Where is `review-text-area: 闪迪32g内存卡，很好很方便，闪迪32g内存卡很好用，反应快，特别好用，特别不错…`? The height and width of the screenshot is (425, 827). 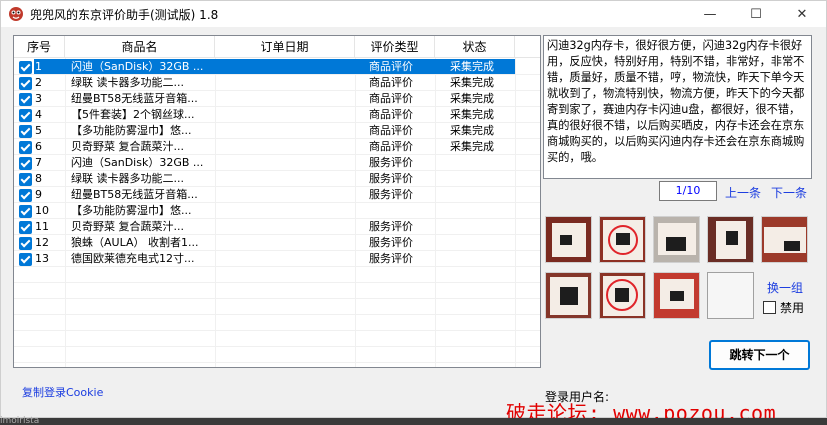 review-text-area: 闪迪32g内存卡，很好很方便，闪迪32g内存卡很好用，反应快，特别好用，特别不错… is located at coordinates (677, 107).